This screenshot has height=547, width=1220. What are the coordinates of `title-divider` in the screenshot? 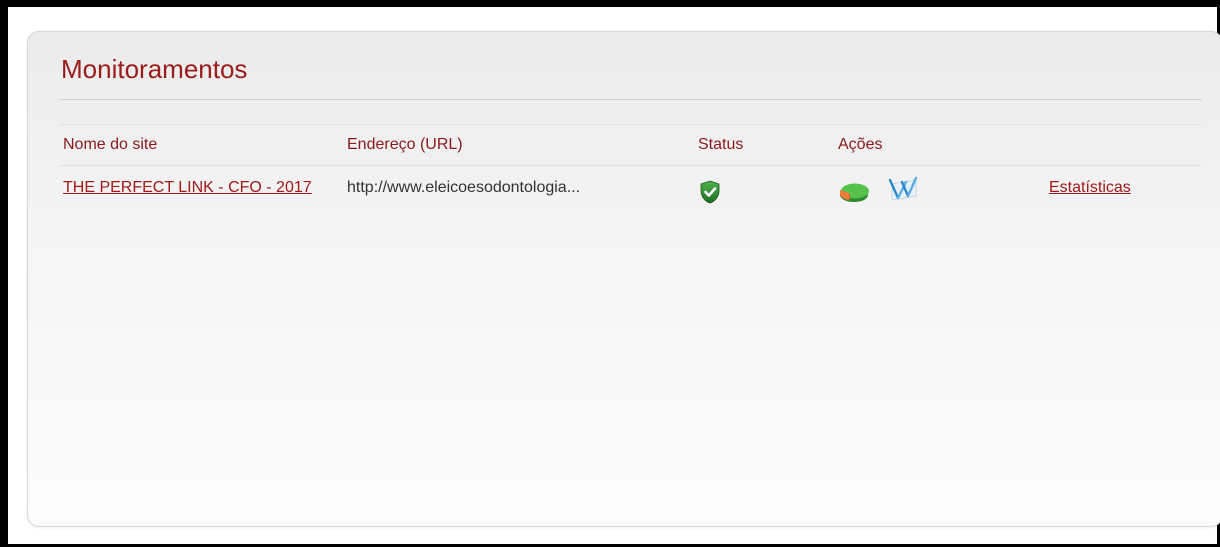 It's located at (630, 99).